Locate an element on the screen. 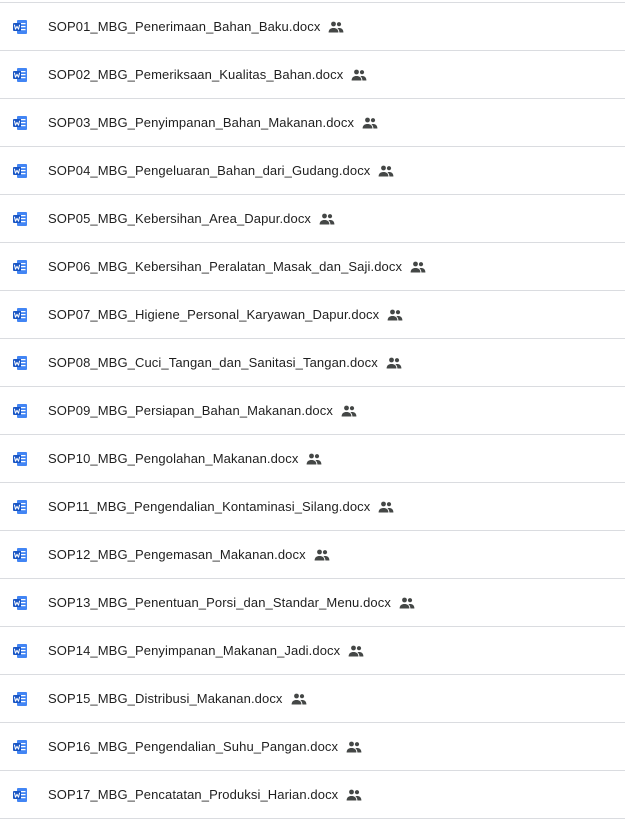 The image size is (625, 819). file-name: SOP15_MBG_Distribusi_Makanan.docx is located at coordinates (165, 698).